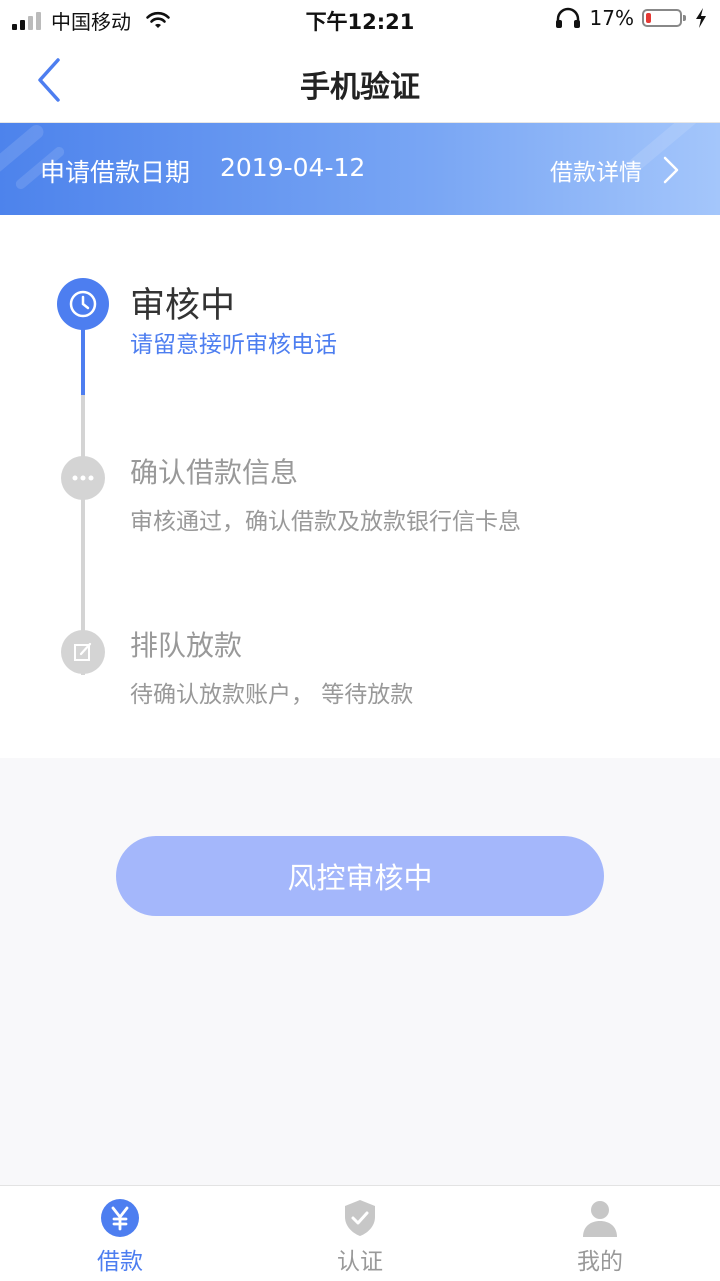  I want to click on step-desc: 审核通过，确认借款及放款银行信卡息, so click(325, 522).